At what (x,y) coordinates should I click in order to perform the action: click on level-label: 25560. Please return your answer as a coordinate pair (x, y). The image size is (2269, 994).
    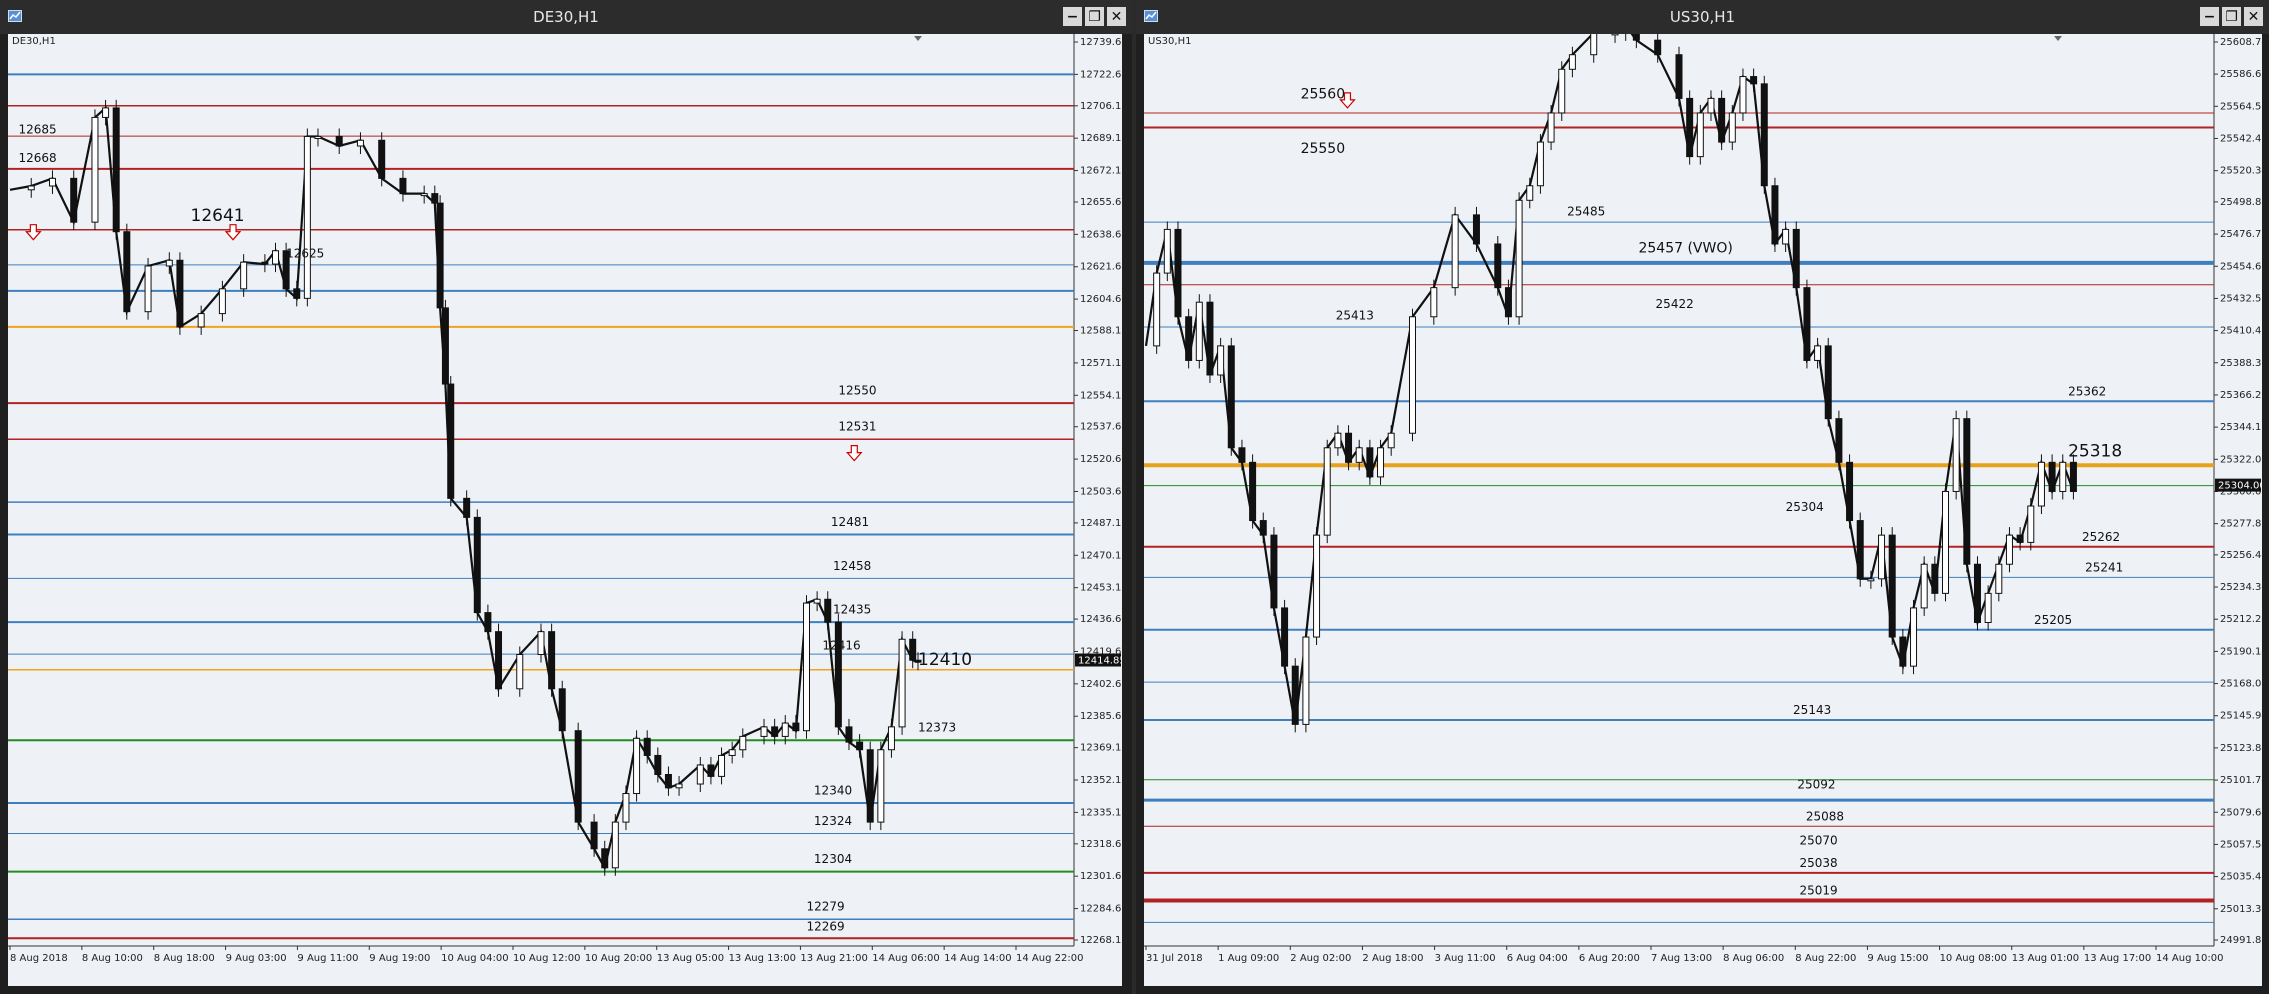
    Looking at the image, I should click on (1323, 94).